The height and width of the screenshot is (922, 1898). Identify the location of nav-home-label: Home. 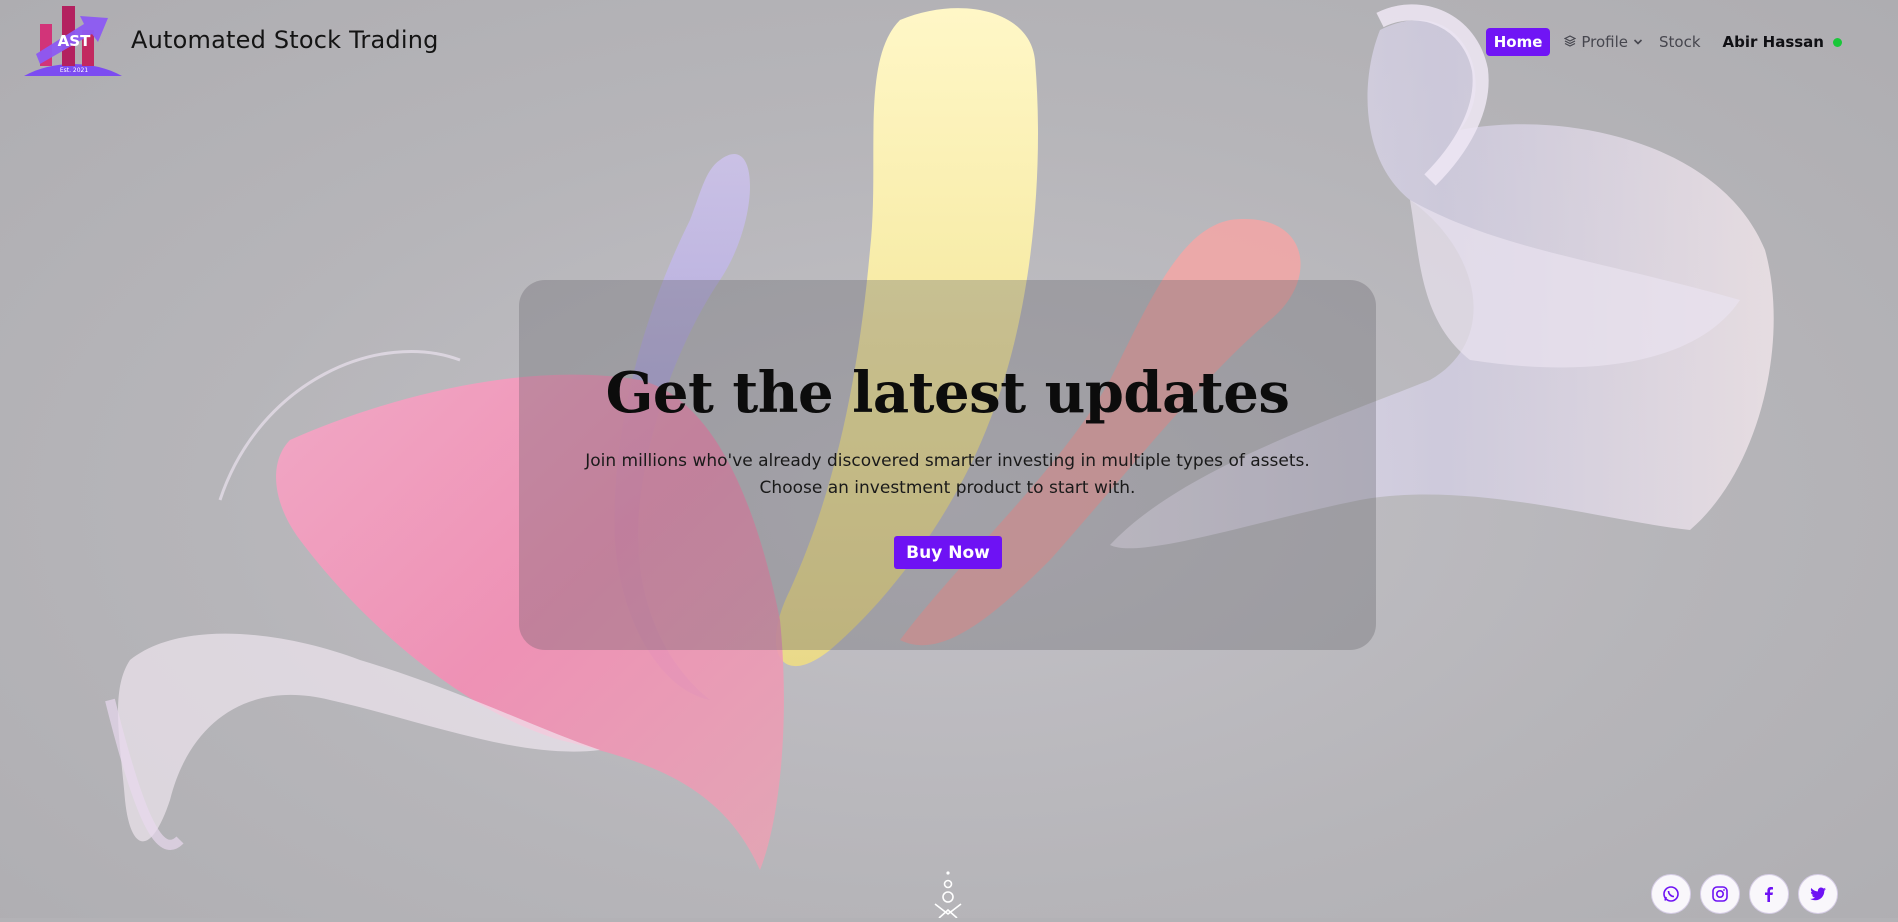
(1518, 42).